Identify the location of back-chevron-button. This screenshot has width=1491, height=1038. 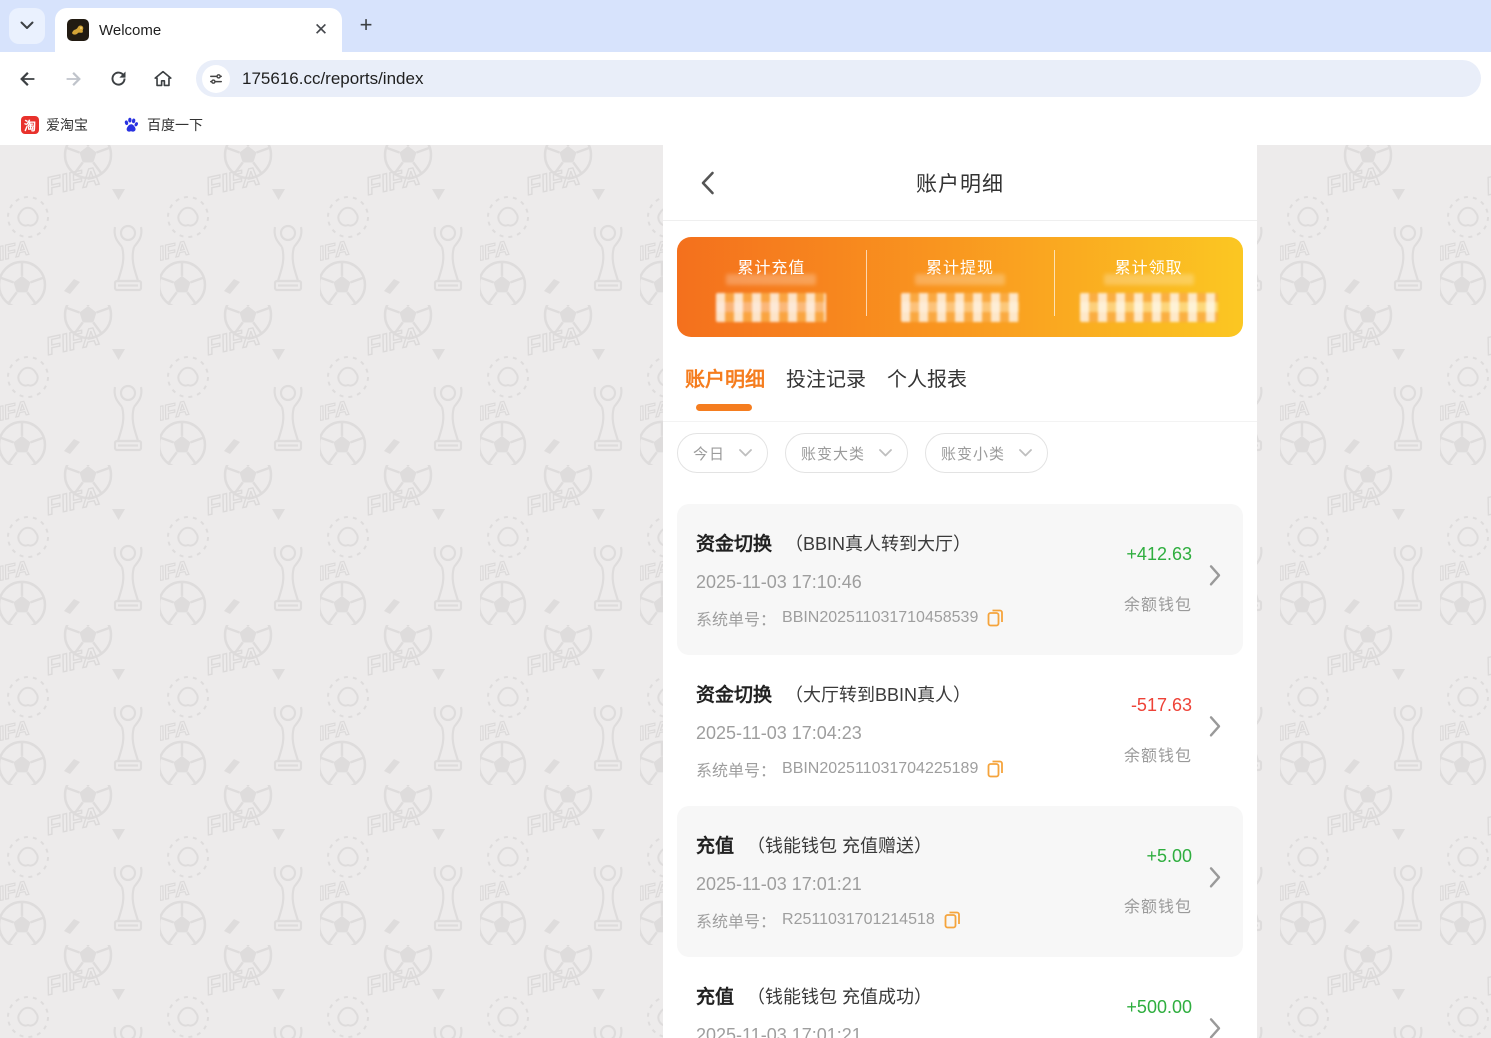
(707, 183).